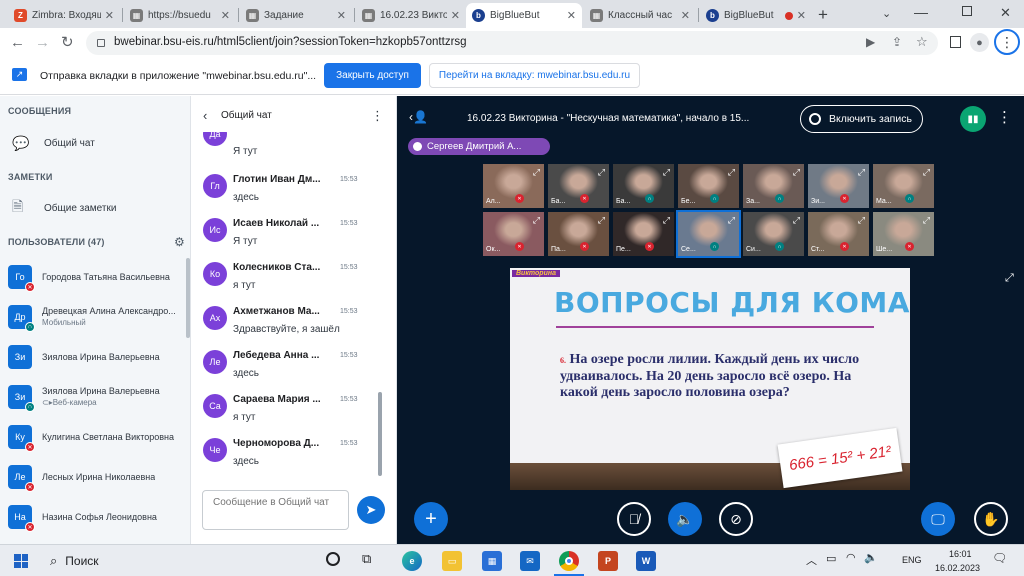 The width and height of the screenshot is (1024, 576). Describe the element at coordinates (871, 557) in the screenshot. I see `volume-icon: 🔈` at that location.